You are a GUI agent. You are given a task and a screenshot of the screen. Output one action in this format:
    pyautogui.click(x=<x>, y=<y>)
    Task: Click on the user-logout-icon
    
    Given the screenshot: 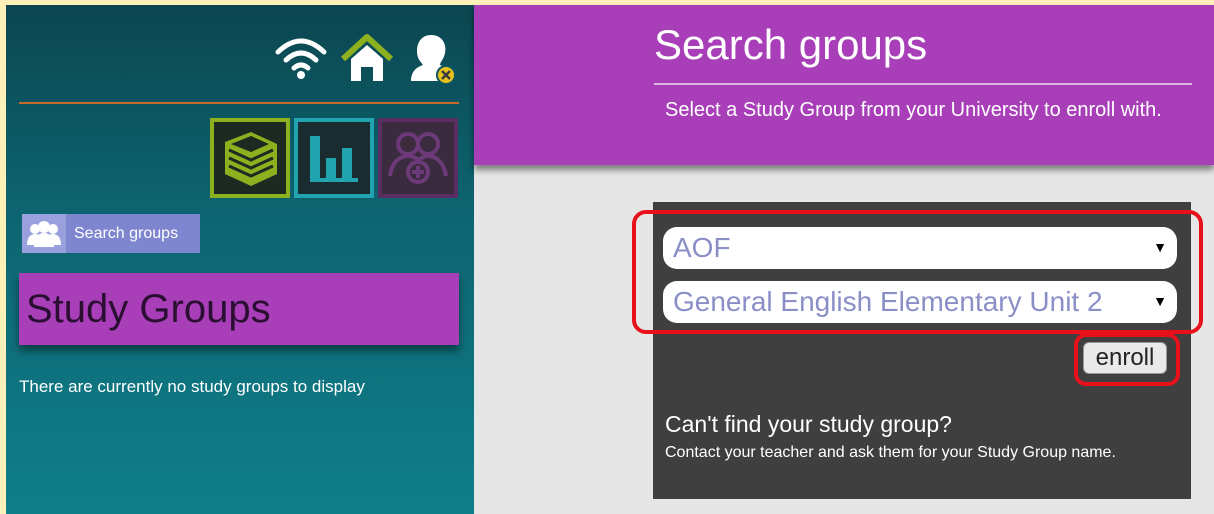 What is the action you would take?
    pyautogui.click(x=433, y=58)
    